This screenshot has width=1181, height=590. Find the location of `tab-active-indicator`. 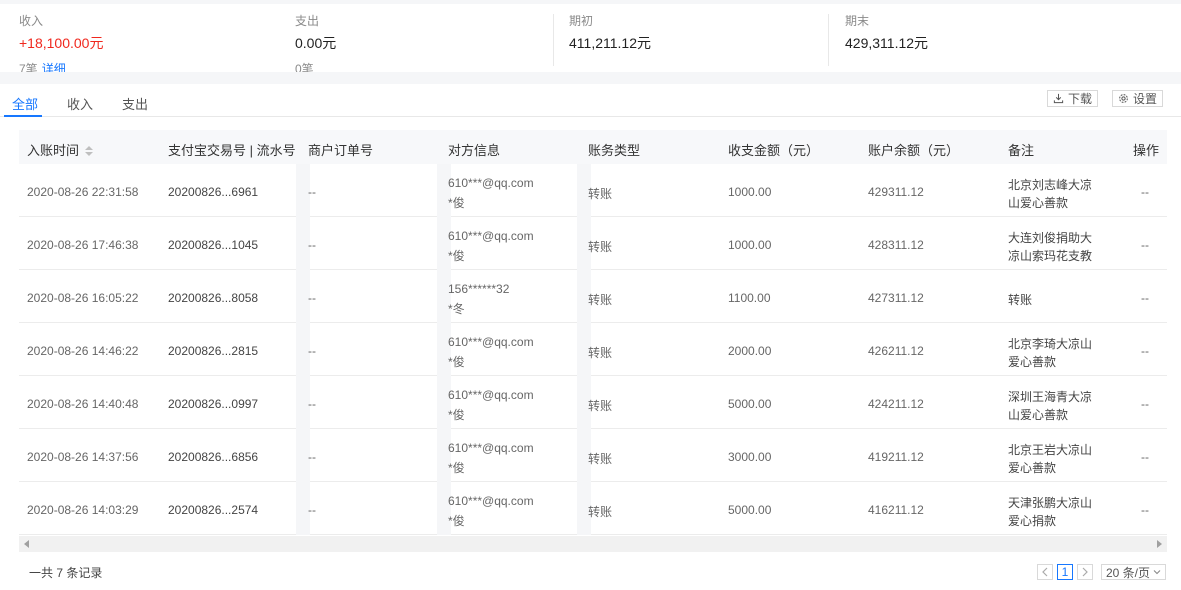

tab-active-indicator is located at coordinates (23, 116).